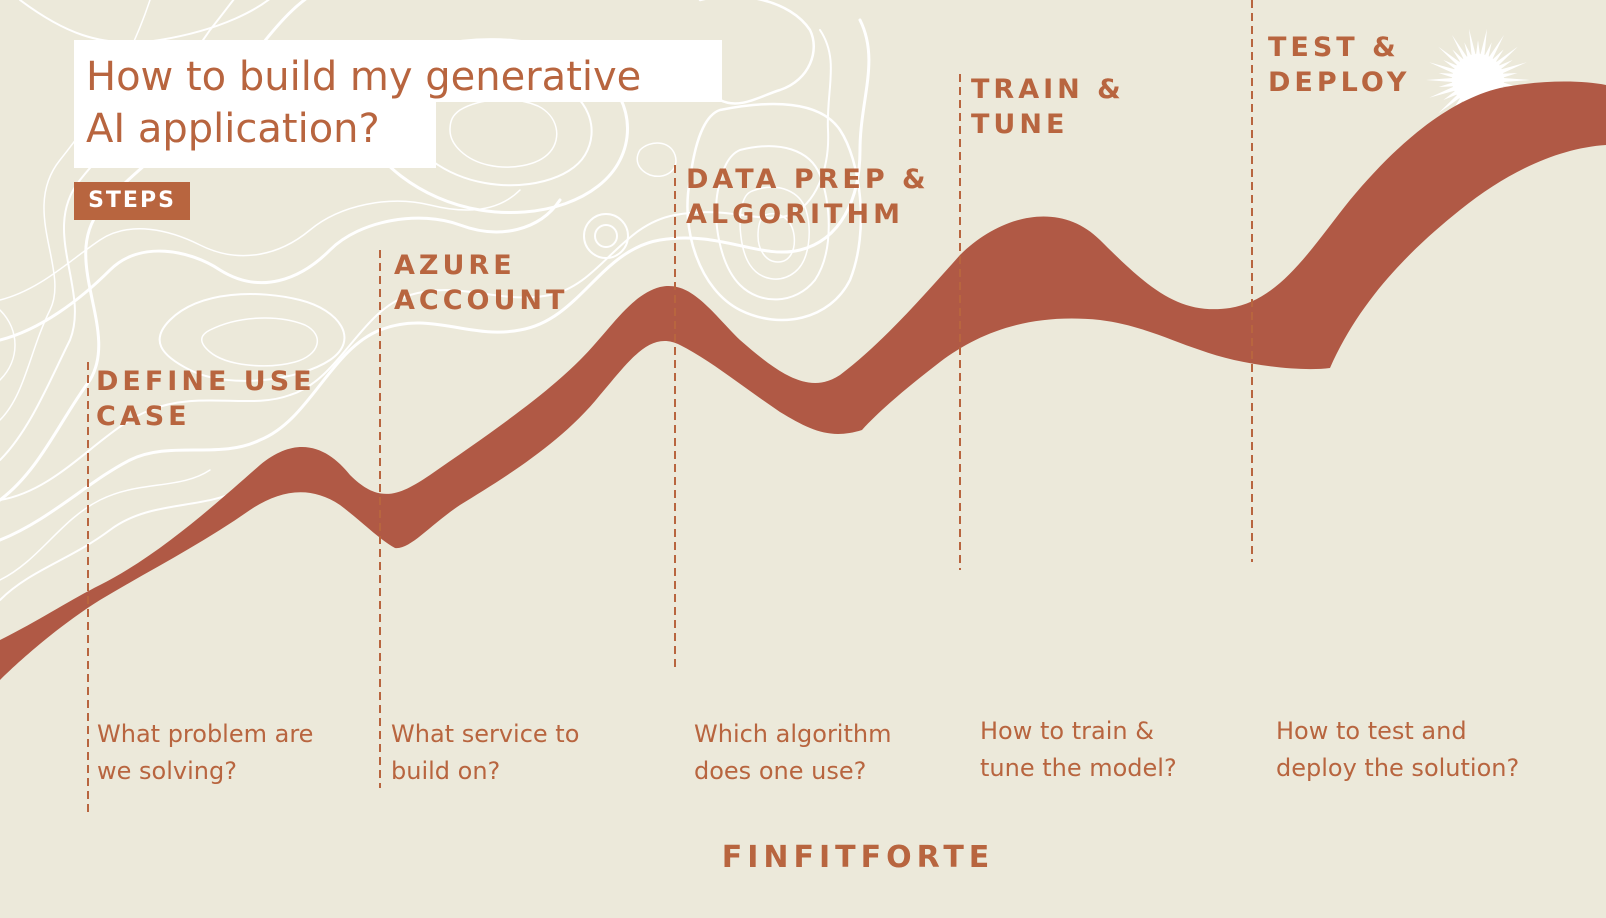 This screenshot has width=1606, height=918. What do you see at coordinates (808, 197) in the screenshot?
I see `step-heading-data-prep: DATA PREP & ALGORITHM` at bounding box center [808, 197].